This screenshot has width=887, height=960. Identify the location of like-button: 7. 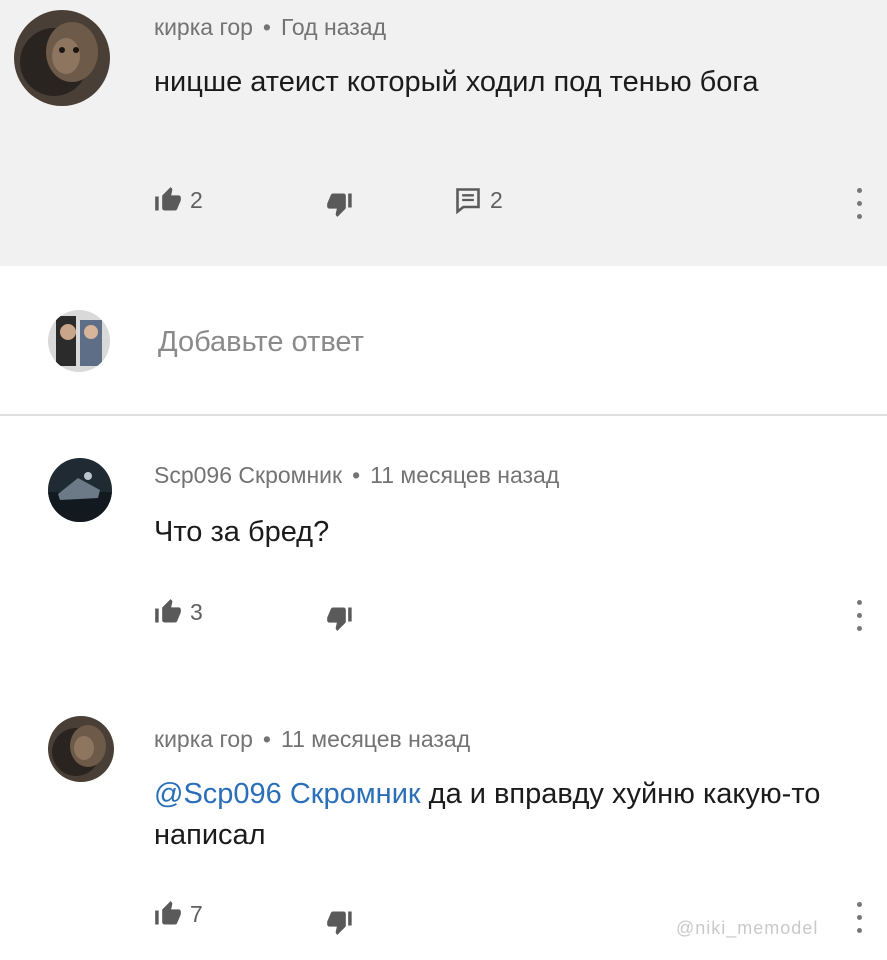
(178, 914).